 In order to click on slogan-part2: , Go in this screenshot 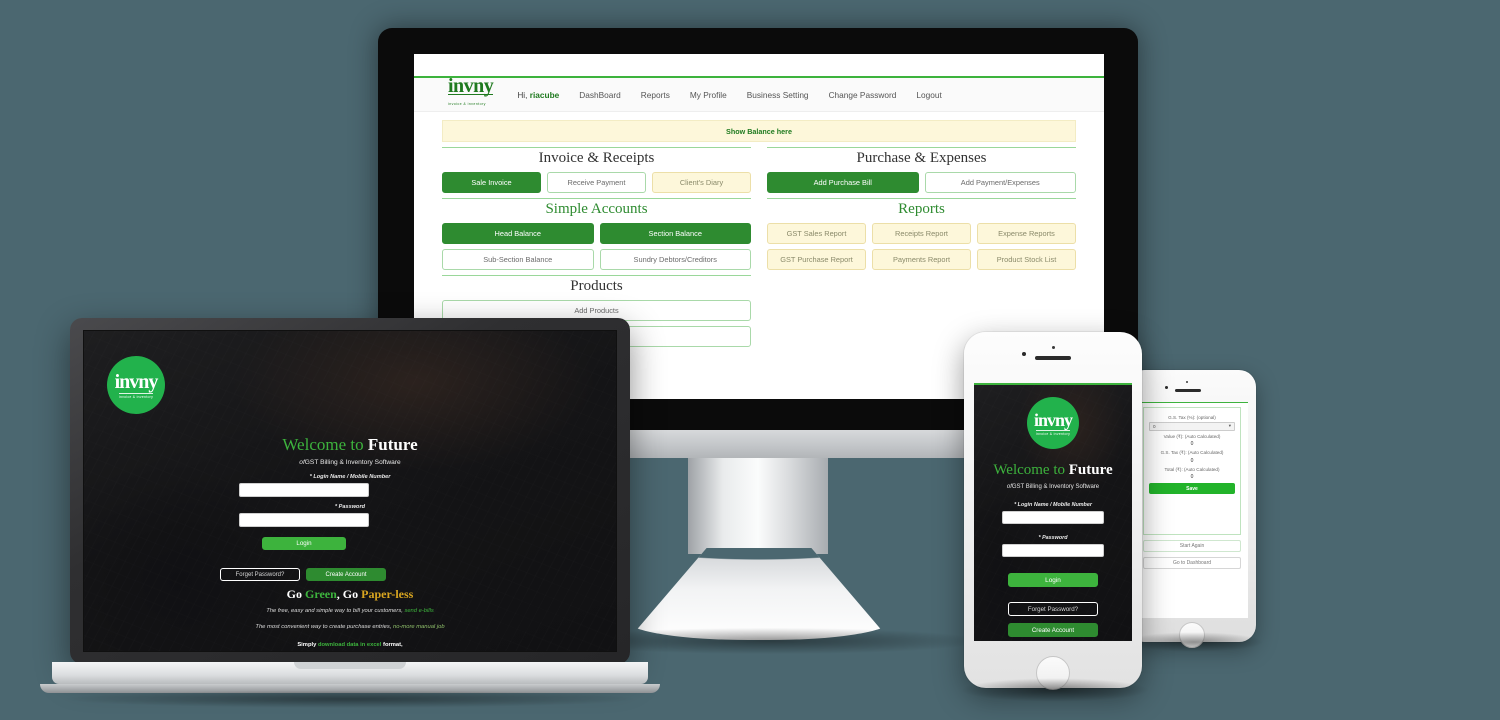, I will do `click(349, 594)`.